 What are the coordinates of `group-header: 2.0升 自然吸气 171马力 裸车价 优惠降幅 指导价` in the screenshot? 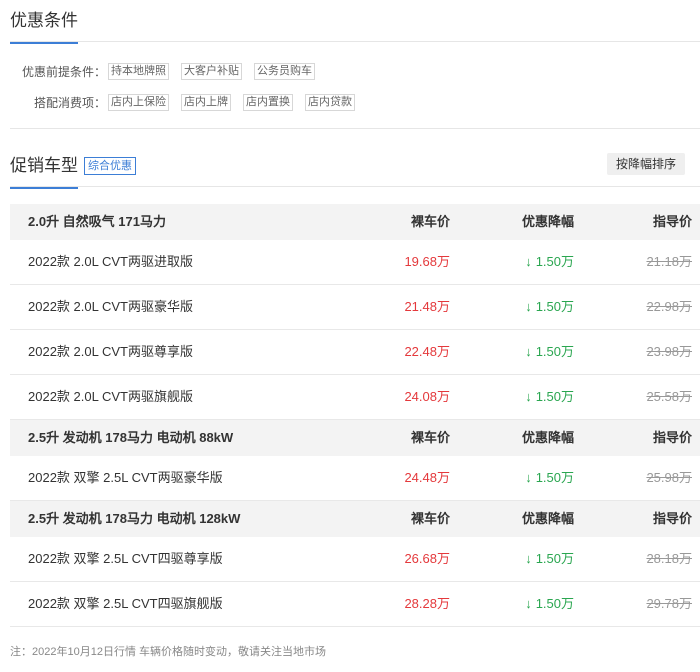 It's located at (355, 222).